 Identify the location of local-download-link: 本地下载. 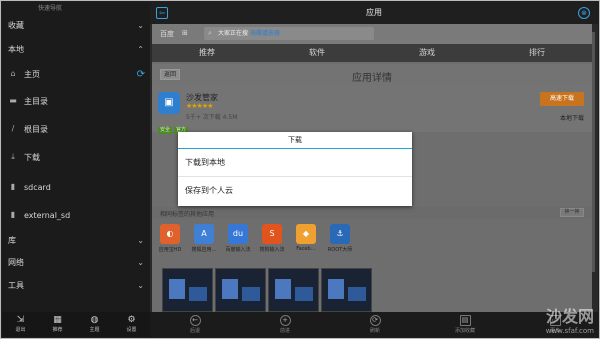
(572, 117).